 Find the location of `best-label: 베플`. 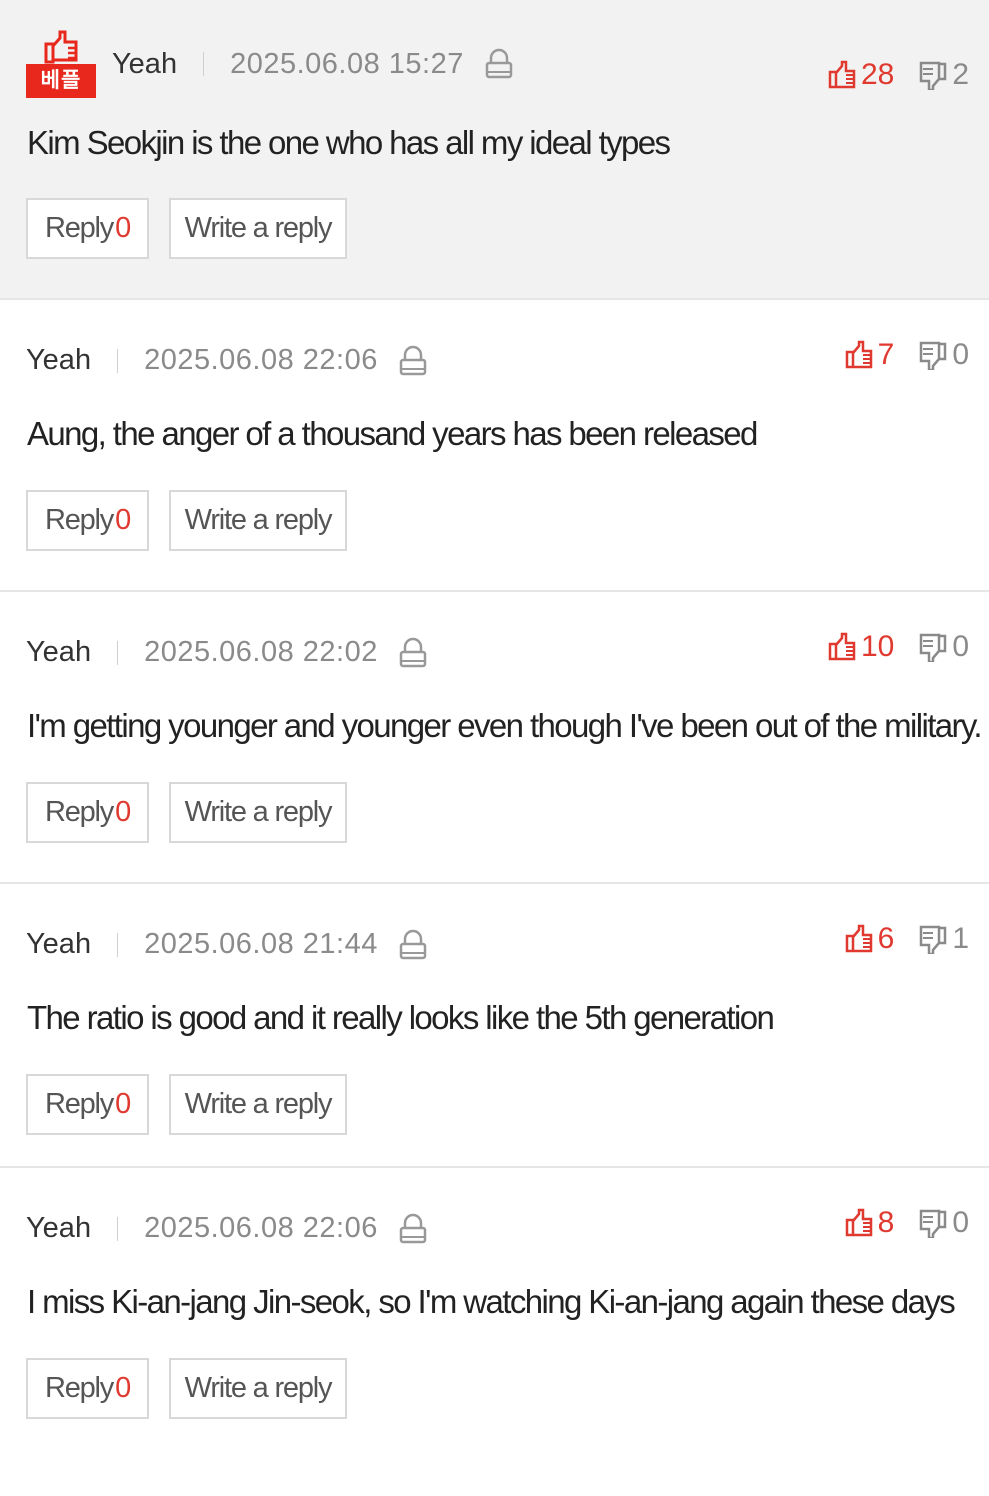

best-label: 베플 is located at coordinates (61, 81).